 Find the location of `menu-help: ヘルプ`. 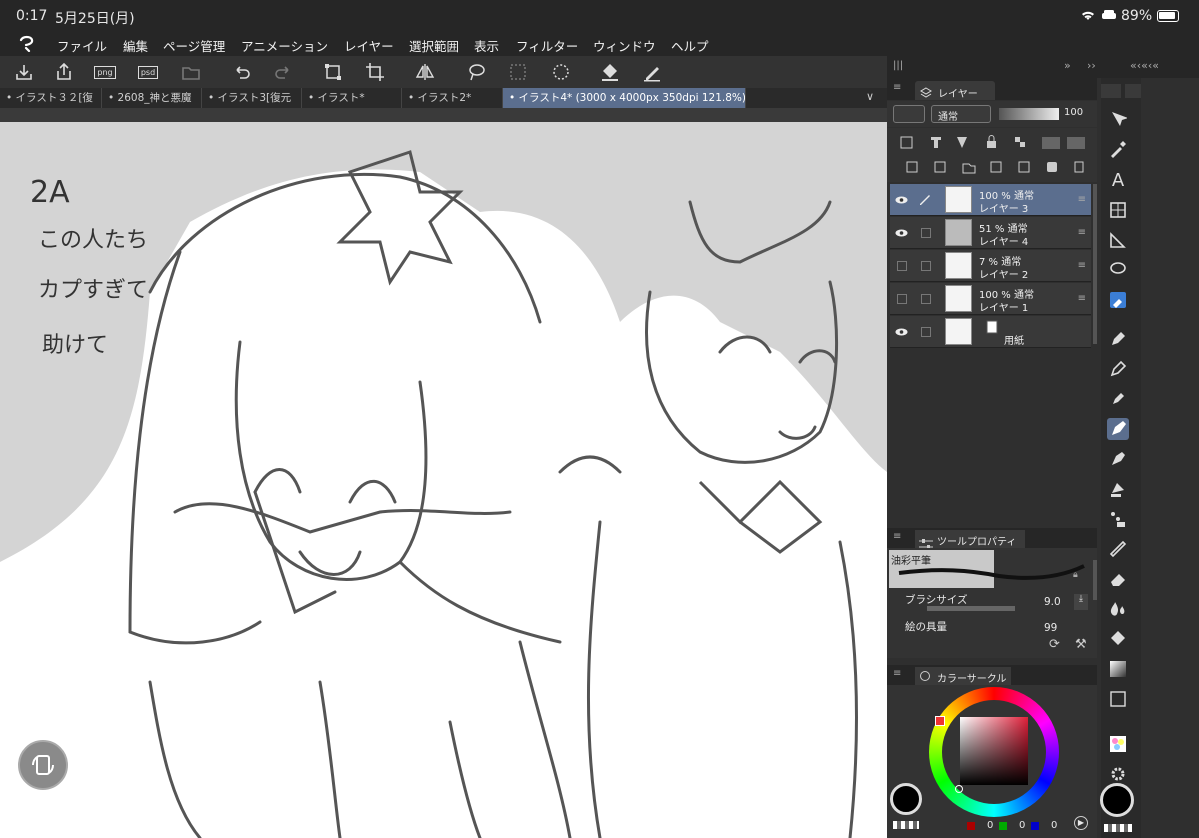

menu-help: ヘルプ is located at coordinates (690, 45).